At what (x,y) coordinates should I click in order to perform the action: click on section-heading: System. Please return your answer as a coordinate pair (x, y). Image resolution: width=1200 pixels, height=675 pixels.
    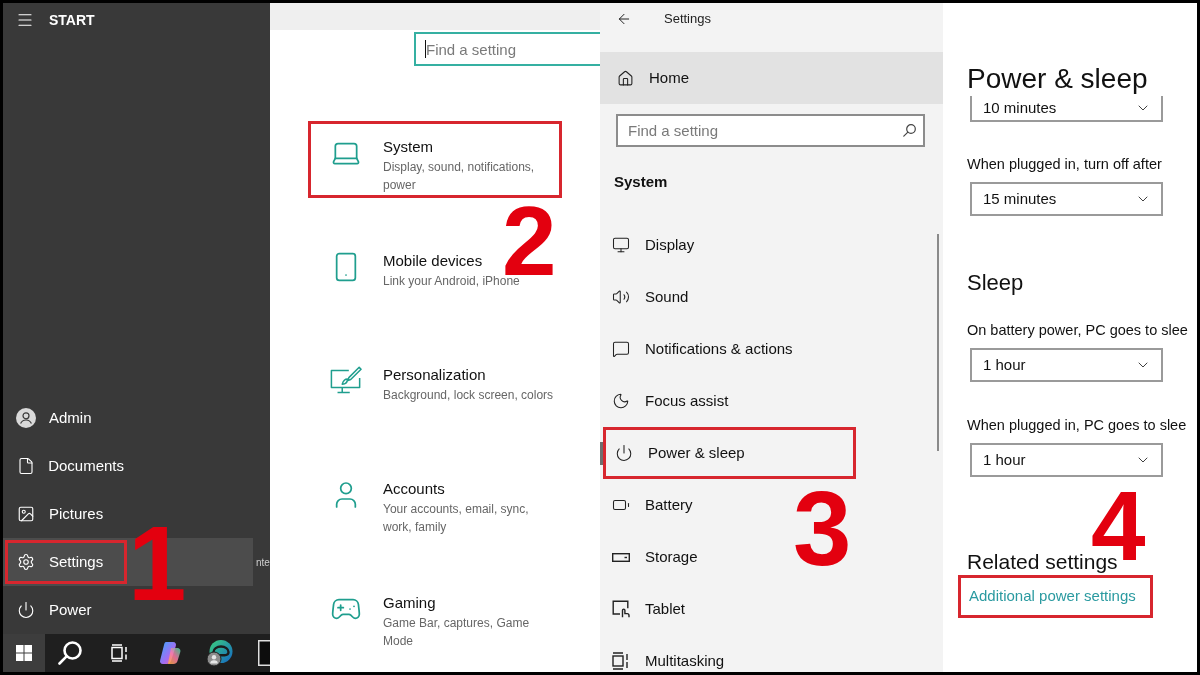
    Looking at the image, I should click on (641, 182).